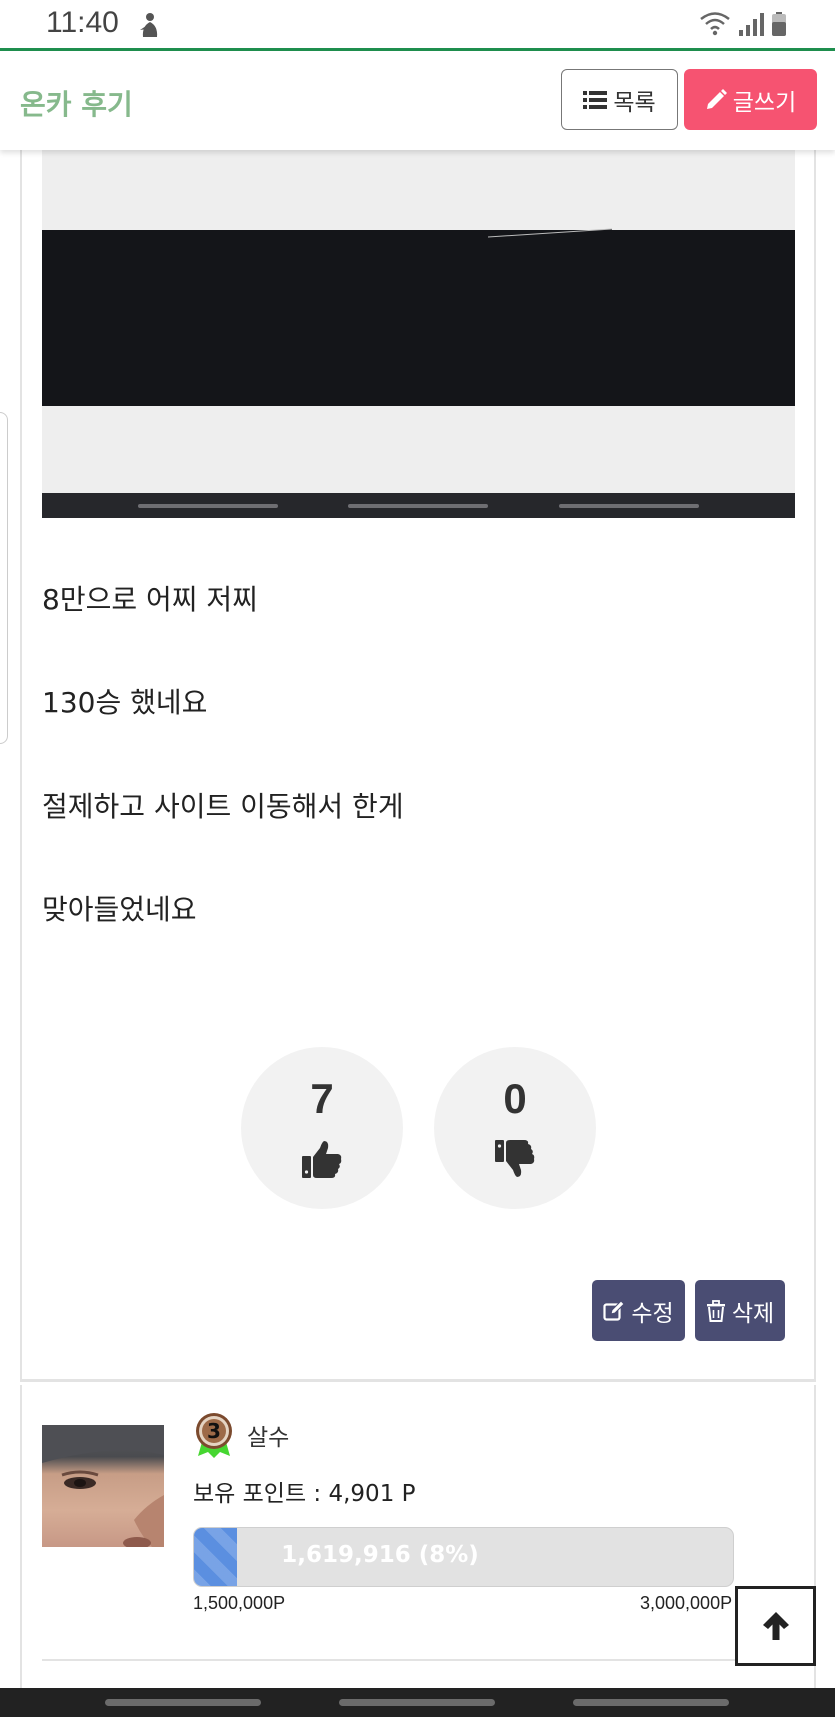  Describe the element at coordinates (515, 1128) in the screenshot. I see `downvote-button: 0` at that location.